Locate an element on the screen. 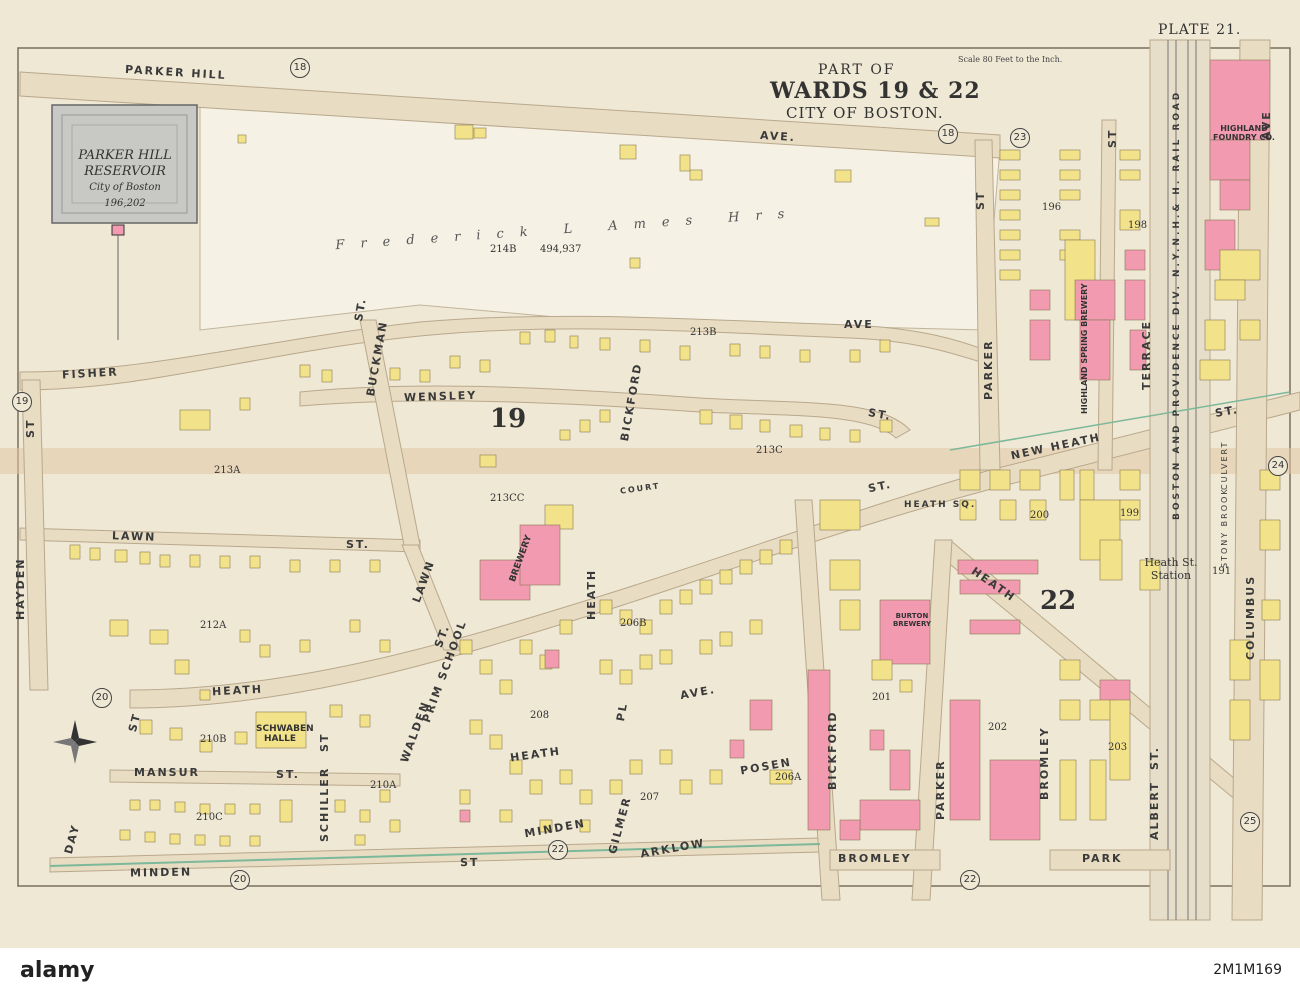  lot-202: 202 is located at coordinates (998, 727).